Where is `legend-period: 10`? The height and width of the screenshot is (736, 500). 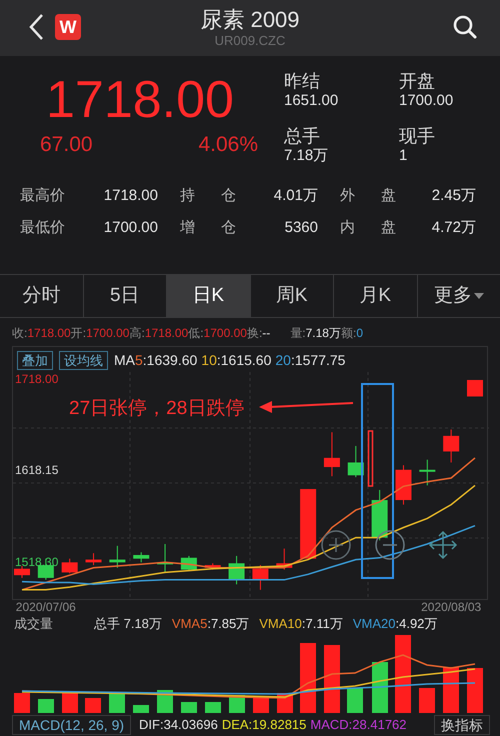
legend-period: 10 is located at coordinates (209, 360).